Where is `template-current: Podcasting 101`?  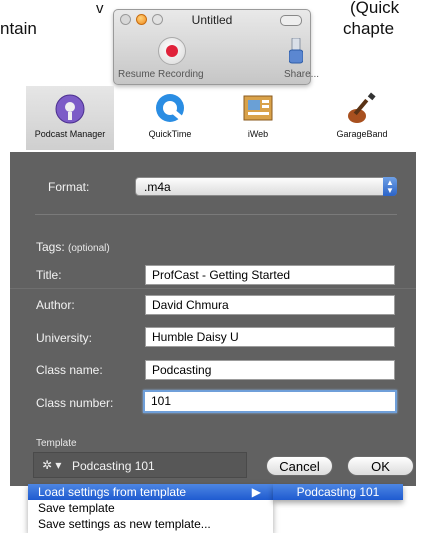 template-current: Podcasting 101 is located at coordinates (113, 466).